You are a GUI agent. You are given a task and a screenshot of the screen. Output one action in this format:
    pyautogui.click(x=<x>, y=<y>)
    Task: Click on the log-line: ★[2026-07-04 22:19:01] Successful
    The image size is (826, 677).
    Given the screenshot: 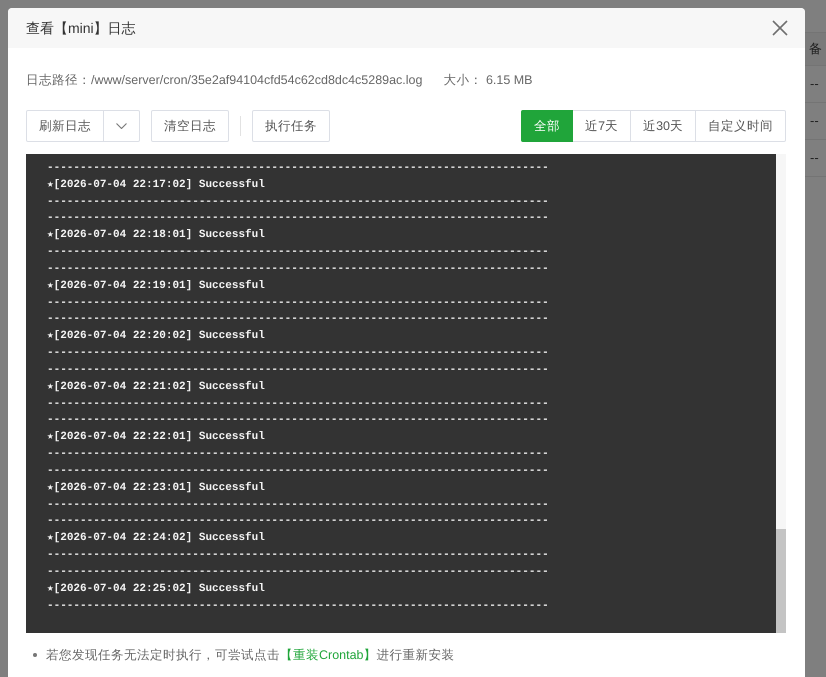 What is the action you would take?
    pyautogui.click(x=156, y=286)
    